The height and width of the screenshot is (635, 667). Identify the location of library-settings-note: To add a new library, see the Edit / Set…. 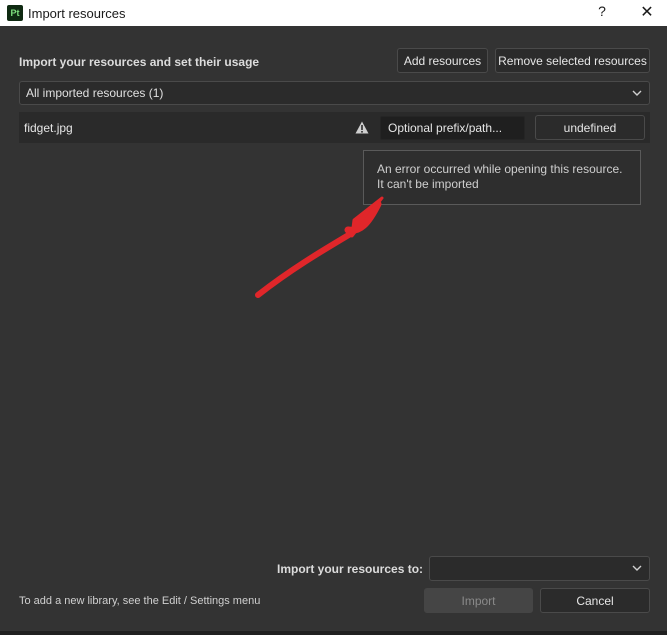
(140, 601).